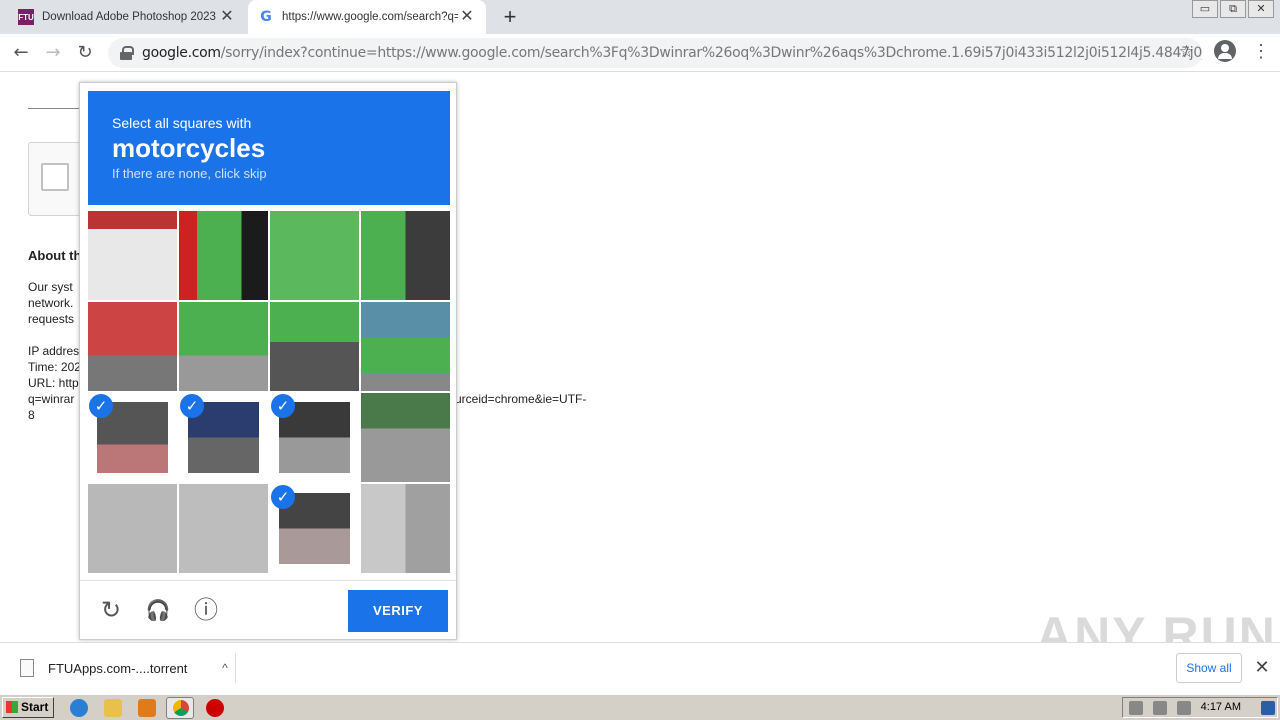  What do you see at coordinates (118, 668) in the screenshot?
I see `download-filename: FTUApps.com-....torrent` at bounding box center [118, 668].